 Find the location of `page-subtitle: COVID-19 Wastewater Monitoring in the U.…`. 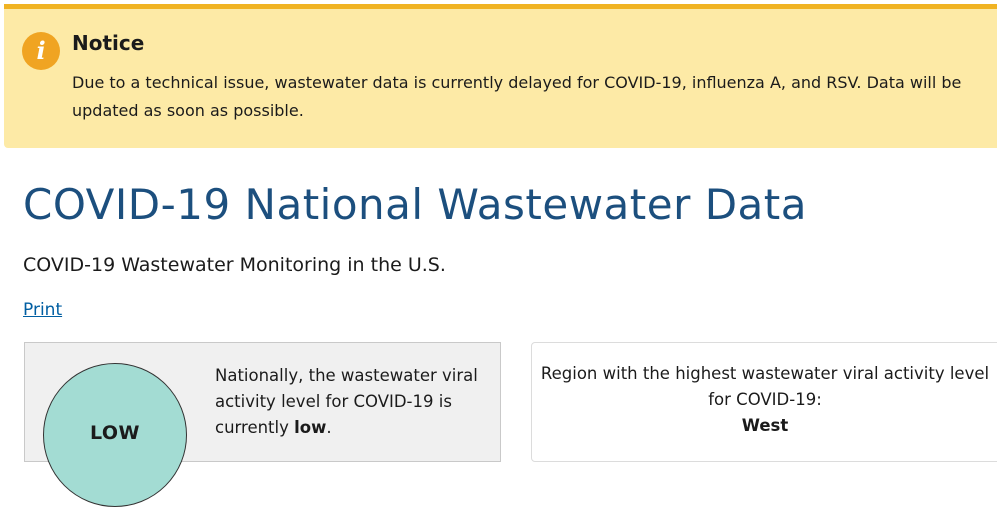

page-subtitle: COVID-19 Wastewater Monitoring in the U.… is located at coordinates (234, 265).